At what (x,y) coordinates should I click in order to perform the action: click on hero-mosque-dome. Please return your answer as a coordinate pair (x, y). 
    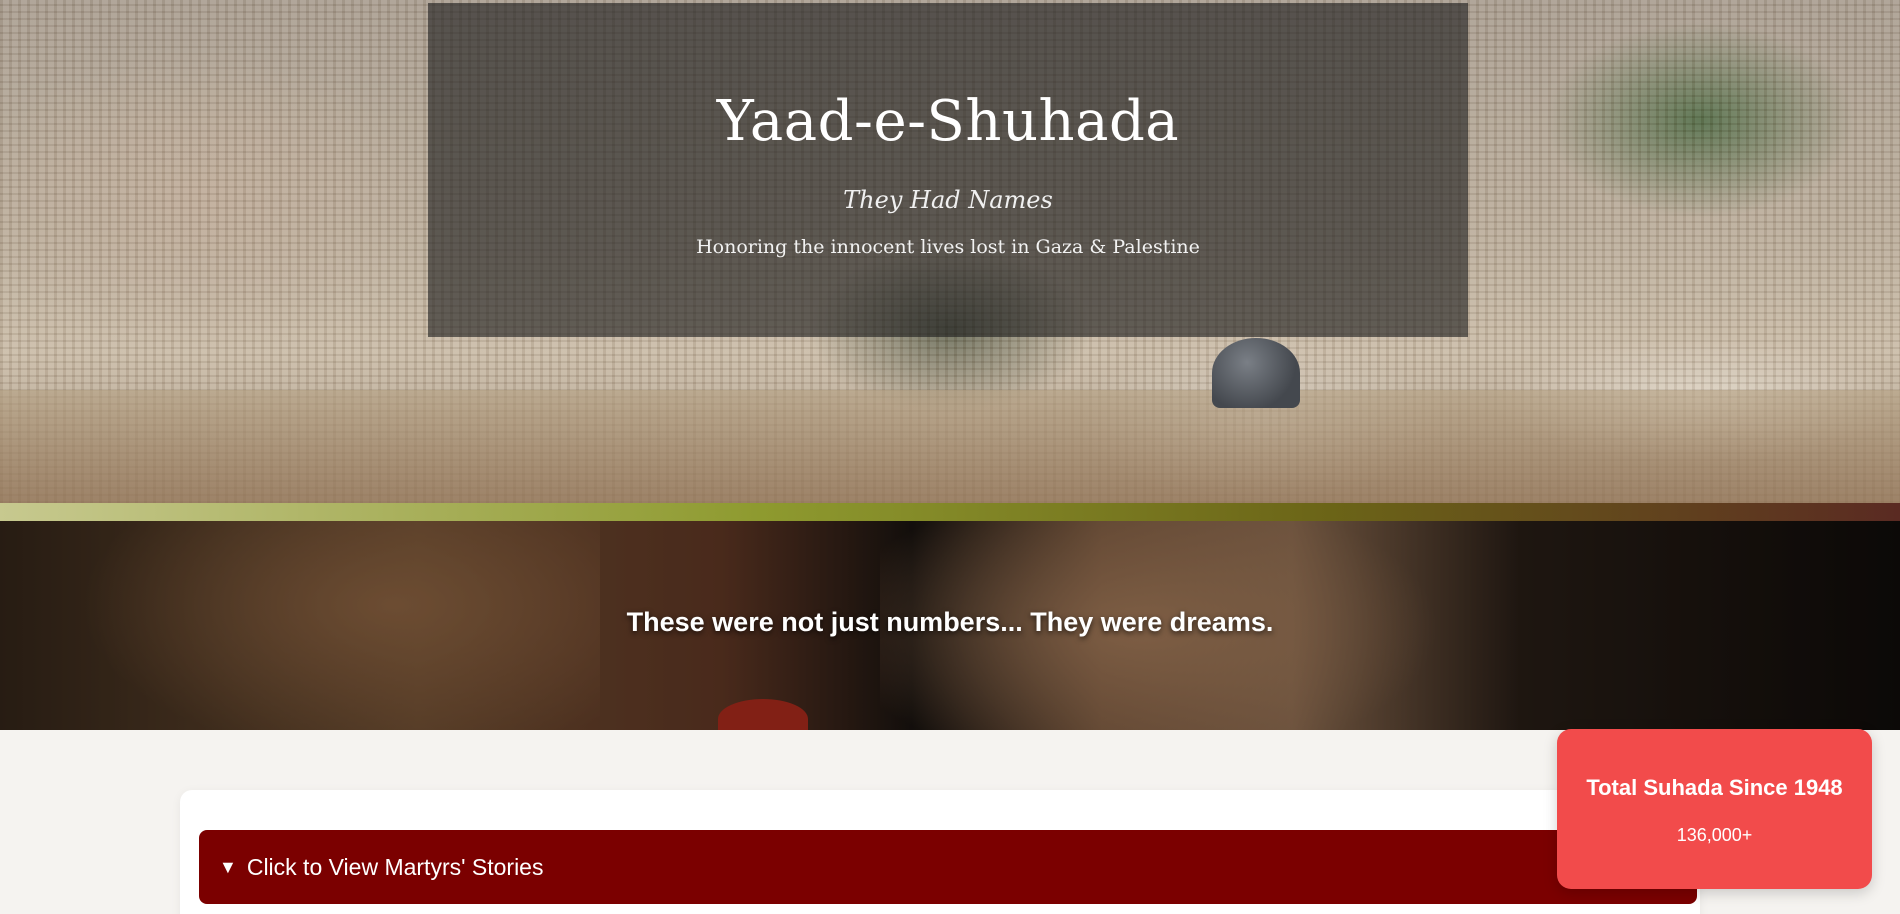
    Looking at the image, I should click on (1256, 373).